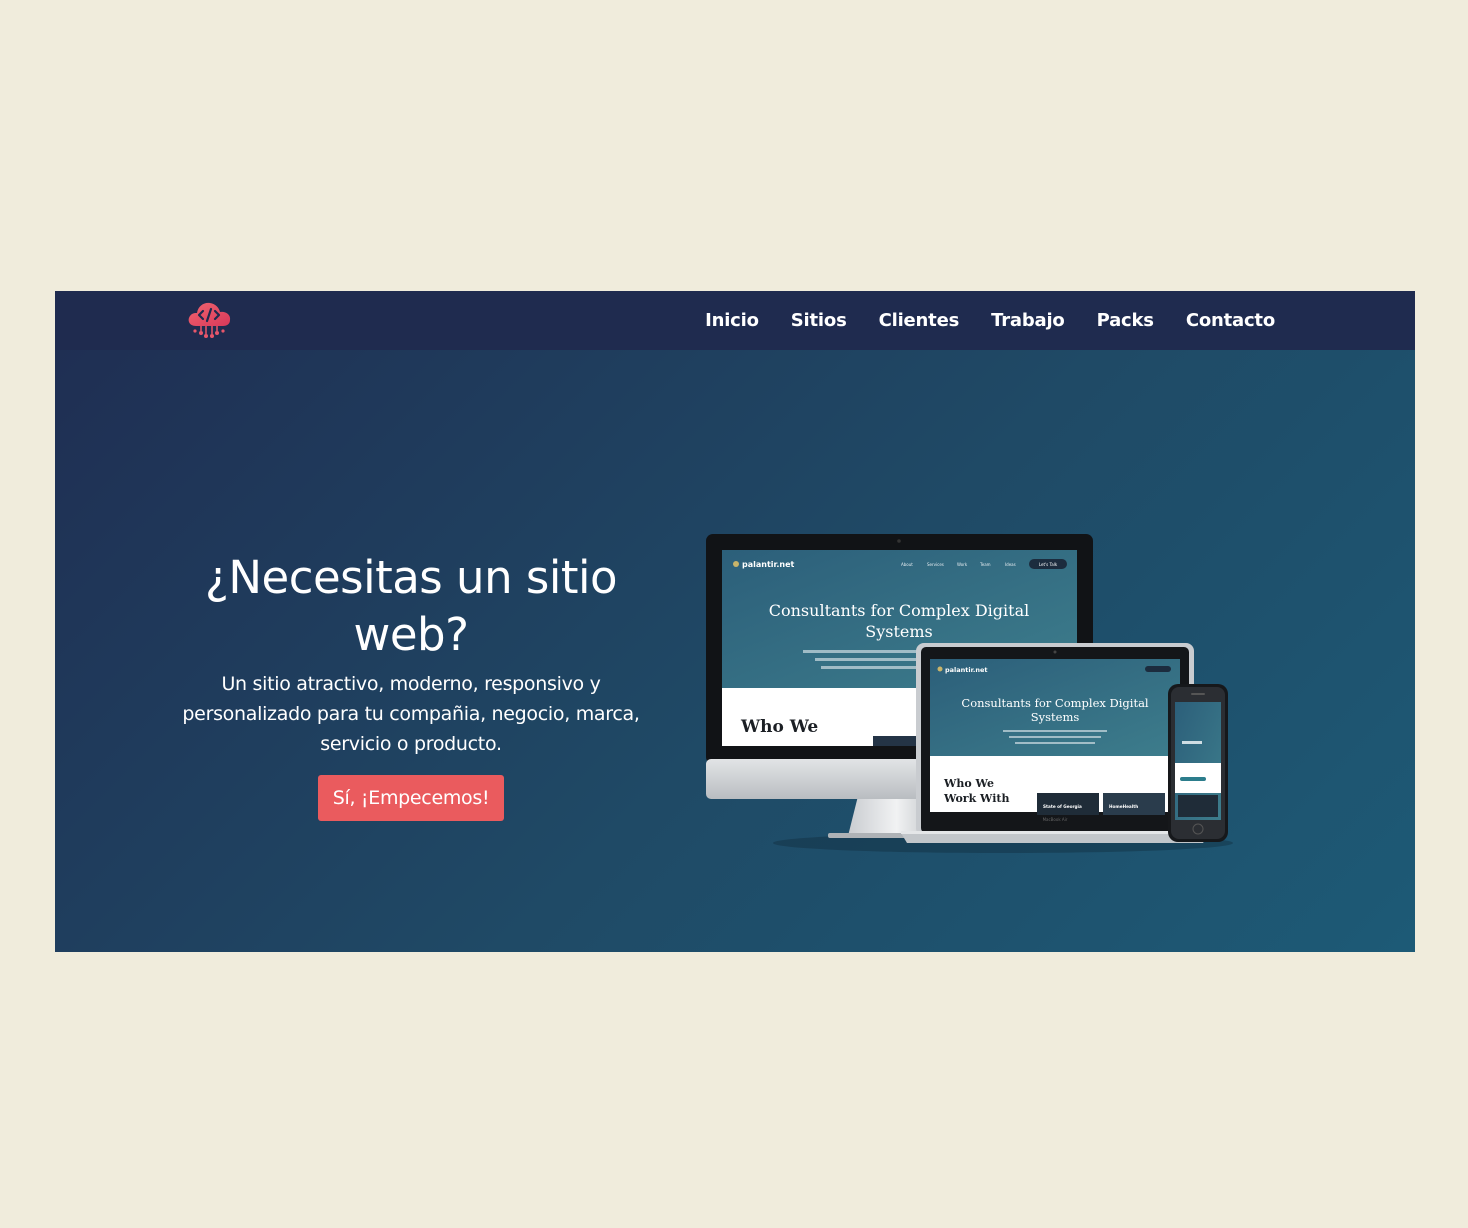 This screenshot has height=1228, width=1468. What do you see at coordinates (935, 564) in the screenshot?
I see `svg-text: Services` at bounding box center [935, 564].